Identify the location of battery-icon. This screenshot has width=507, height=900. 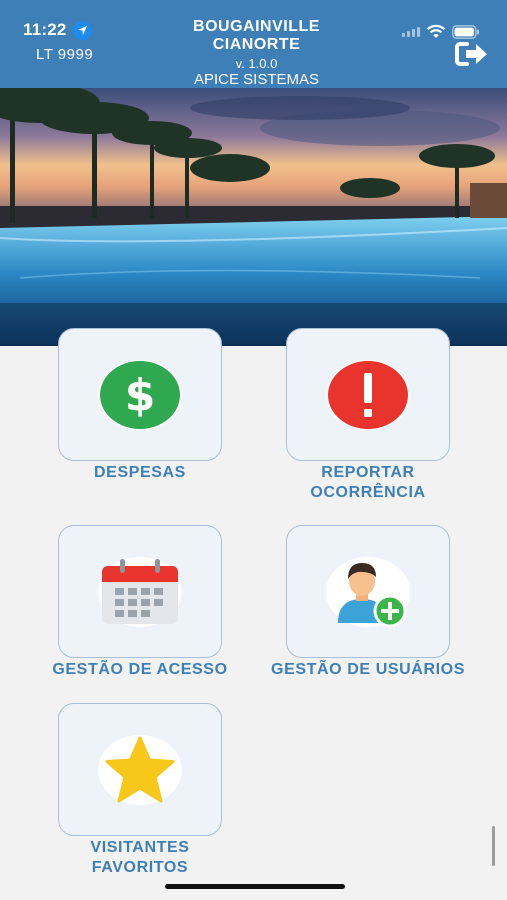
(465, 31).